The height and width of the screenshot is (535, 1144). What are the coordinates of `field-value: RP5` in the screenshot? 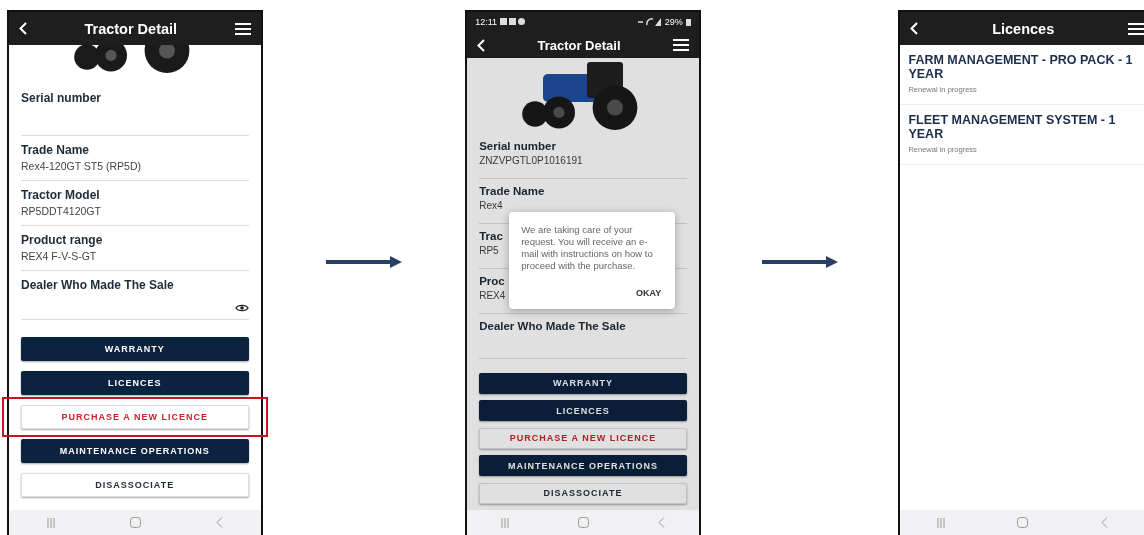 It's located at (489, 251).